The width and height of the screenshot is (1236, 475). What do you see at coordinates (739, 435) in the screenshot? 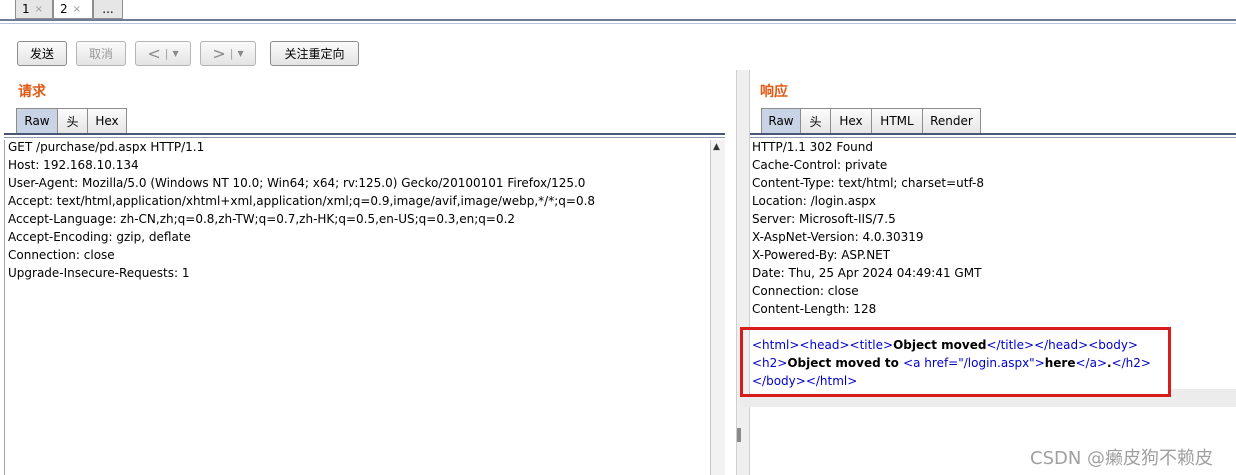
I see `splitter-grip-icon` at bounding box center [739, 435].